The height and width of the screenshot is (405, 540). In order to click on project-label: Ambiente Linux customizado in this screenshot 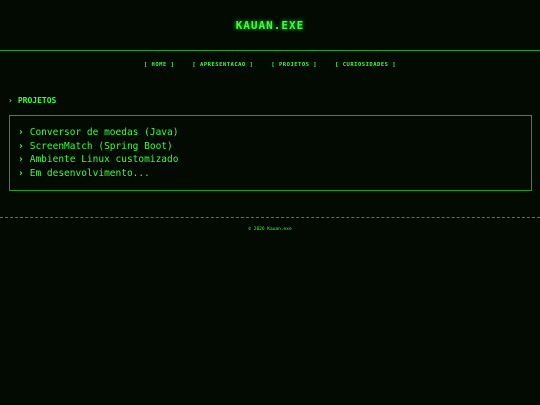, I will do `click(104, 159)`.